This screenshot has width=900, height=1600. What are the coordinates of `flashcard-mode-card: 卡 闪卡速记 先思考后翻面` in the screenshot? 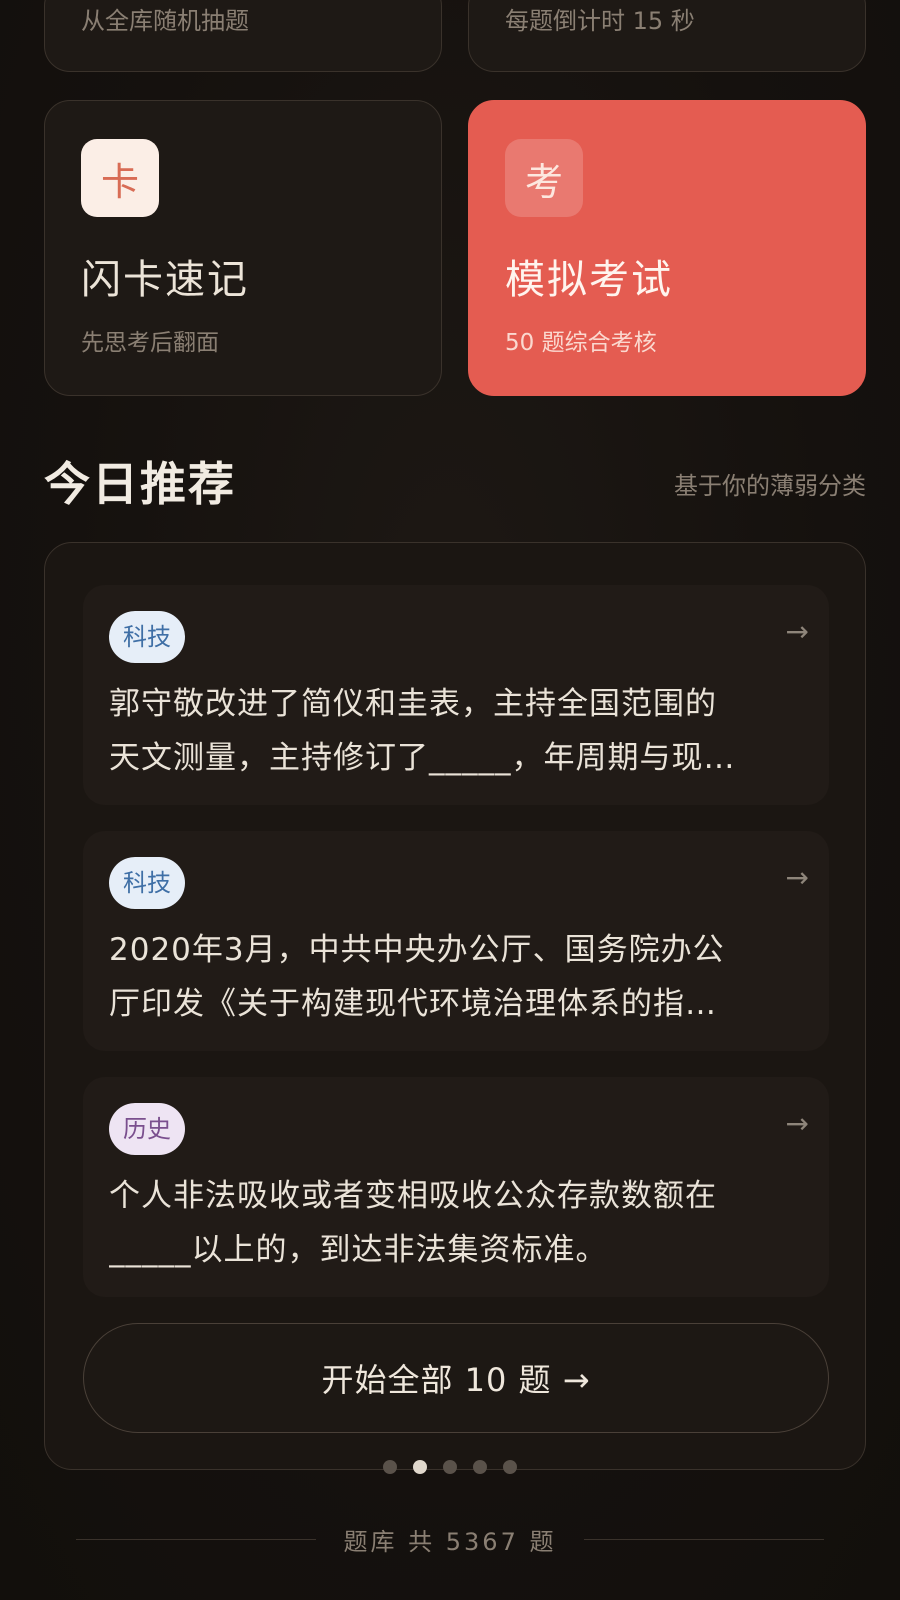 It's located at (243, 248).